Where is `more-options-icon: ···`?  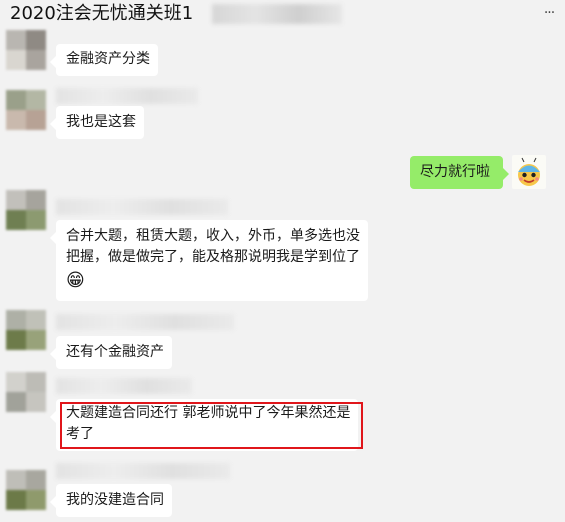 more-options-icon: ··· is located at coordinates (549, 13).